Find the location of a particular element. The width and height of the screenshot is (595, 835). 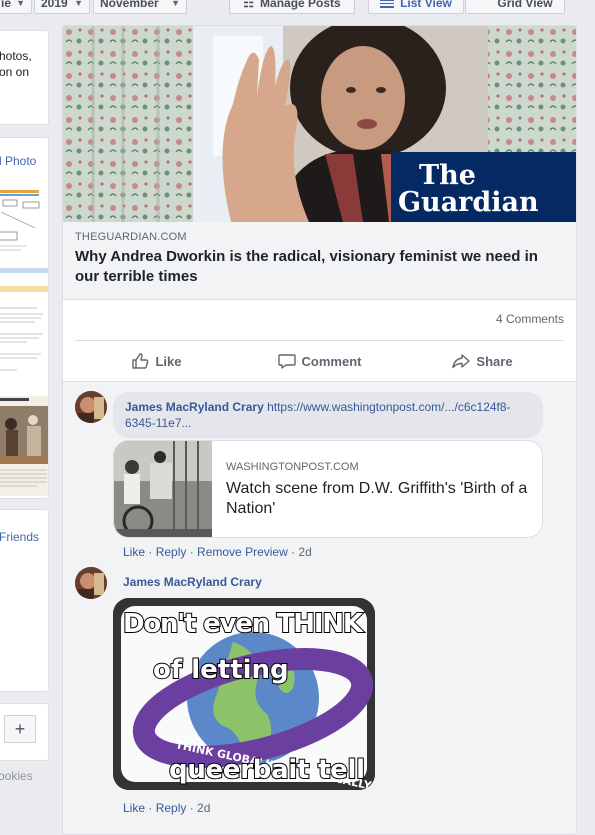

year-value: 2019 is located at coordinates (54, 5).